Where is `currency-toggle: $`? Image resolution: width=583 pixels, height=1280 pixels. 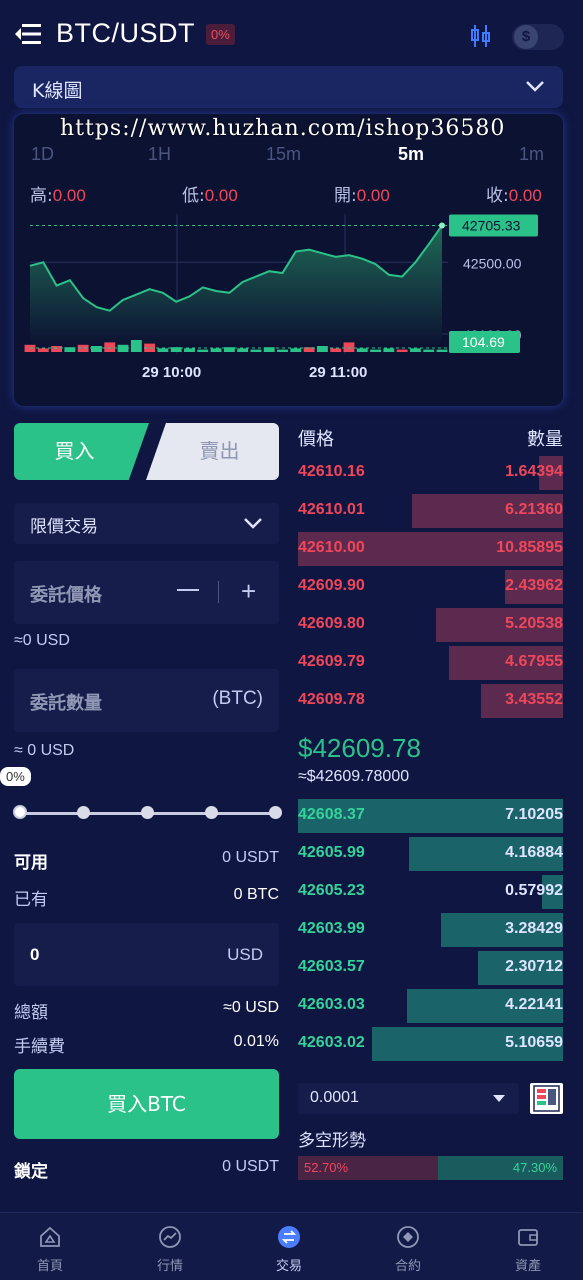
currency-toggle: $ is located at coordinates (538, 37).